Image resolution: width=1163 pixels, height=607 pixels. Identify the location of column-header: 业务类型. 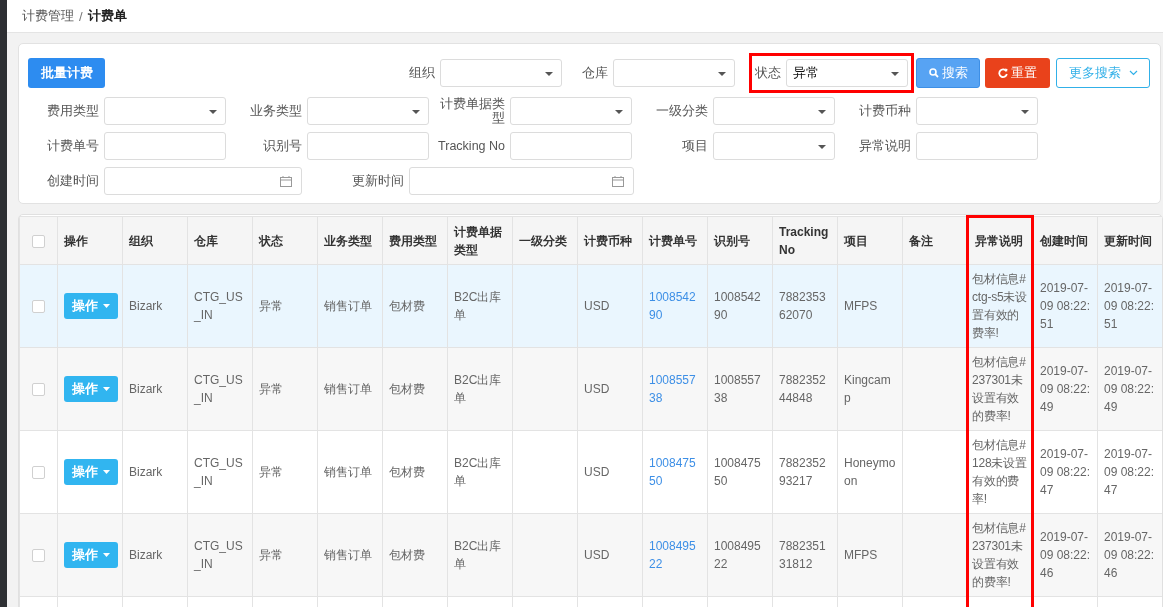
(348, 240).